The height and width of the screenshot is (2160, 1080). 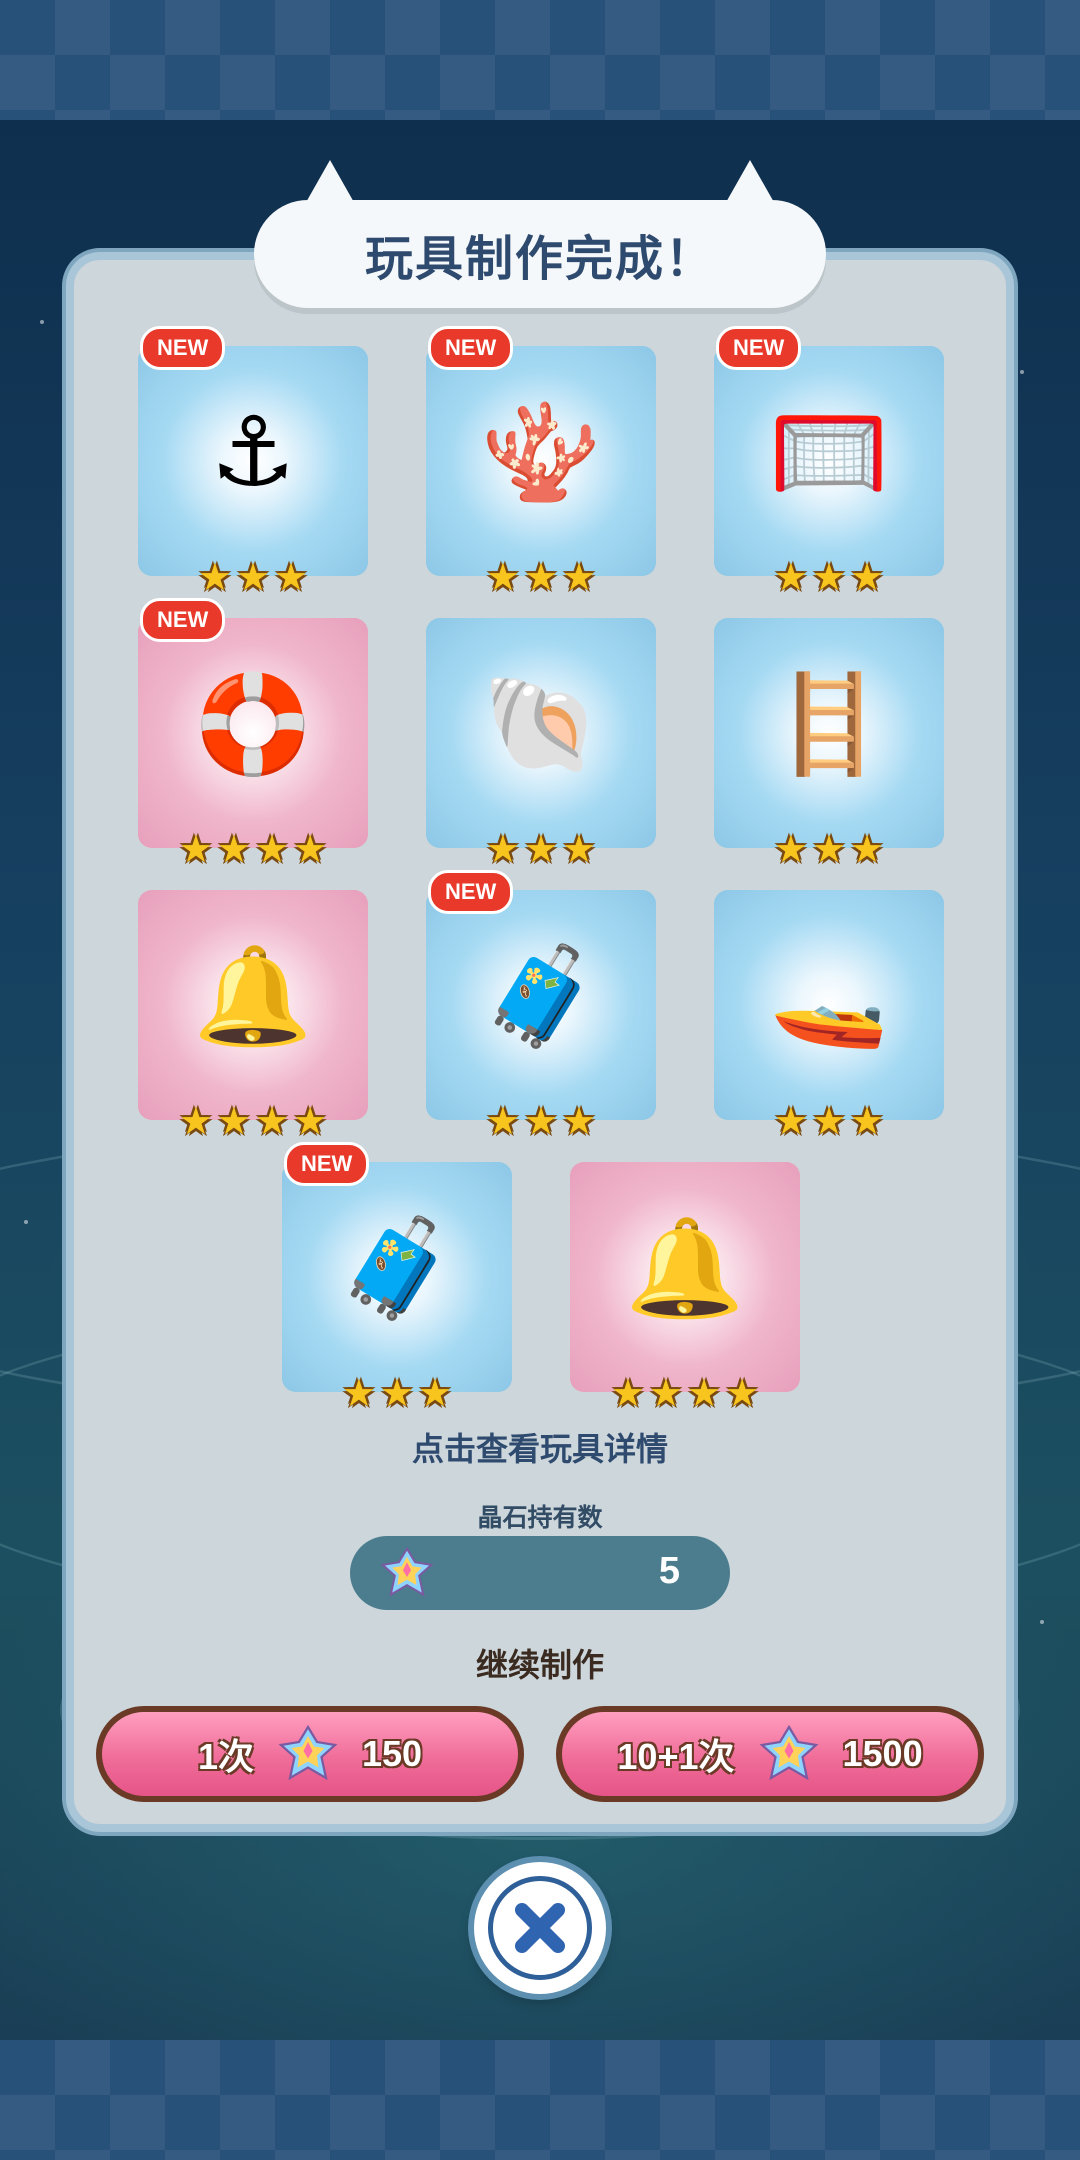 What do you see at coordinates (540, 2100) in the screenshot?
I see `bottom-pattern-band` at bounding box center [540, 2100].